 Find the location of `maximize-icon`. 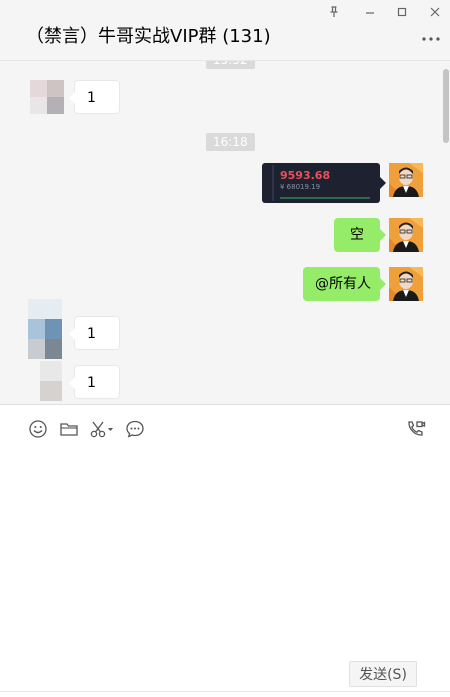

maximize-icon is located at coordinates (402, 11).